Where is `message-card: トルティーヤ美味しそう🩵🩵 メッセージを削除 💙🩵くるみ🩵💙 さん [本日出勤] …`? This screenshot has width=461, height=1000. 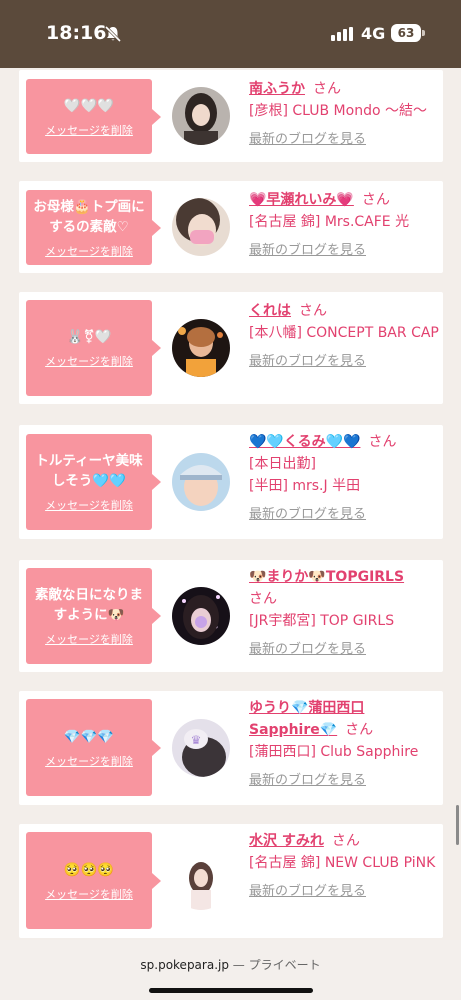 message-card: トルティーヤ美味しそう🩵🩵 メッセージを削除 💙🩵くるみ🩵💙 さん [本日出勤] … is located at coordinates (231, 482).